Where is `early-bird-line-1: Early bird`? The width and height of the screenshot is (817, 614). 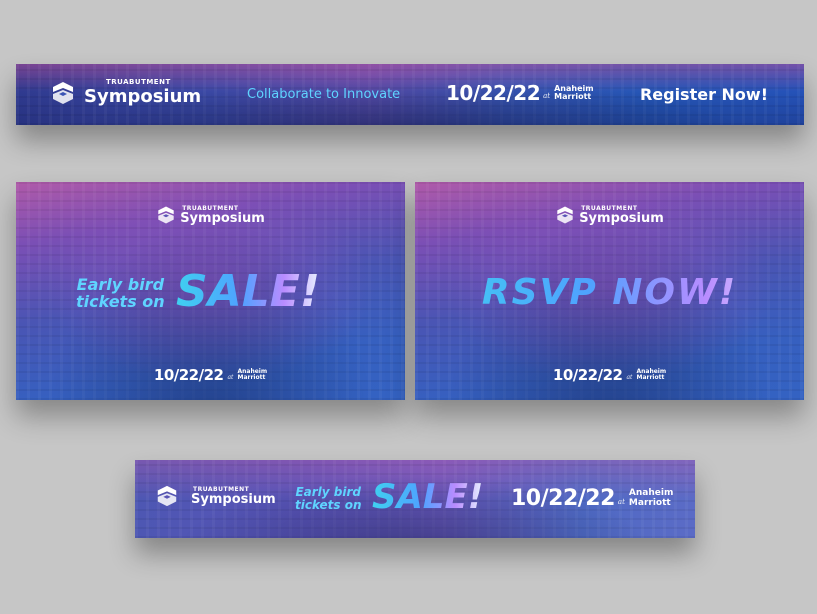
early-bird-line-1: Early bird is located at coordinates (328, 492).